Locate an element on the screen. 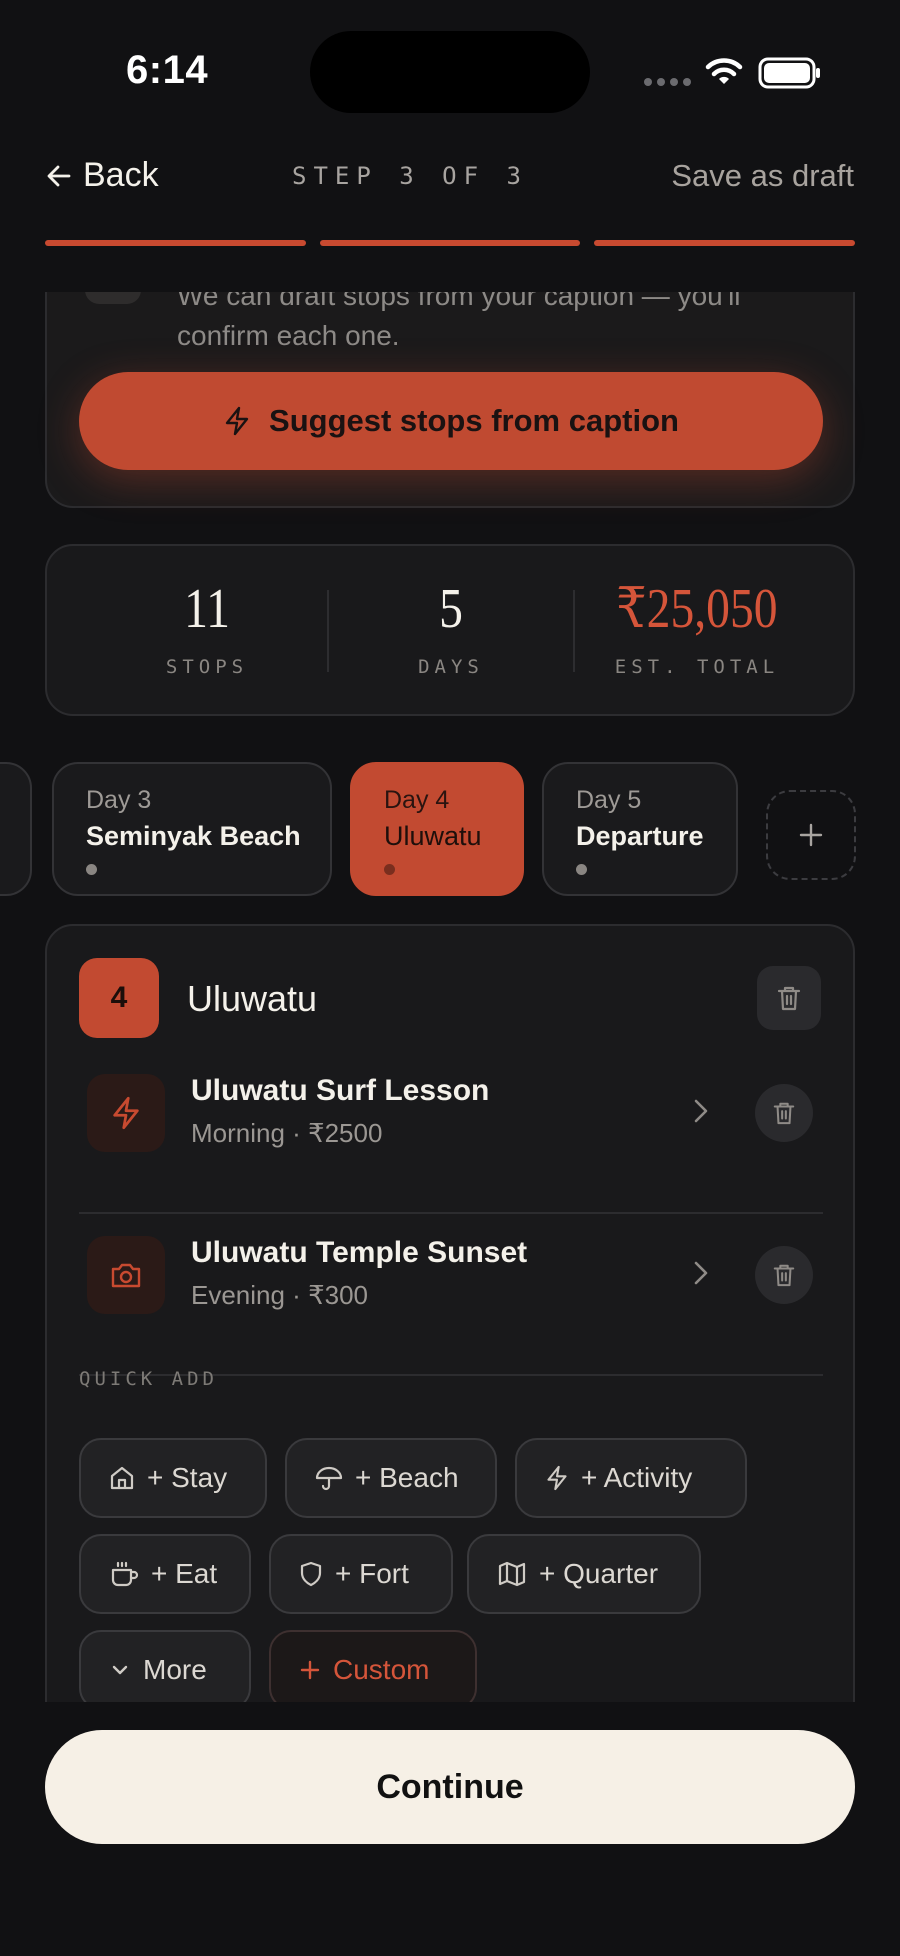 The width and height of the screenshot is (900, 1956). add-day-button is located at coordinates (811, 835).